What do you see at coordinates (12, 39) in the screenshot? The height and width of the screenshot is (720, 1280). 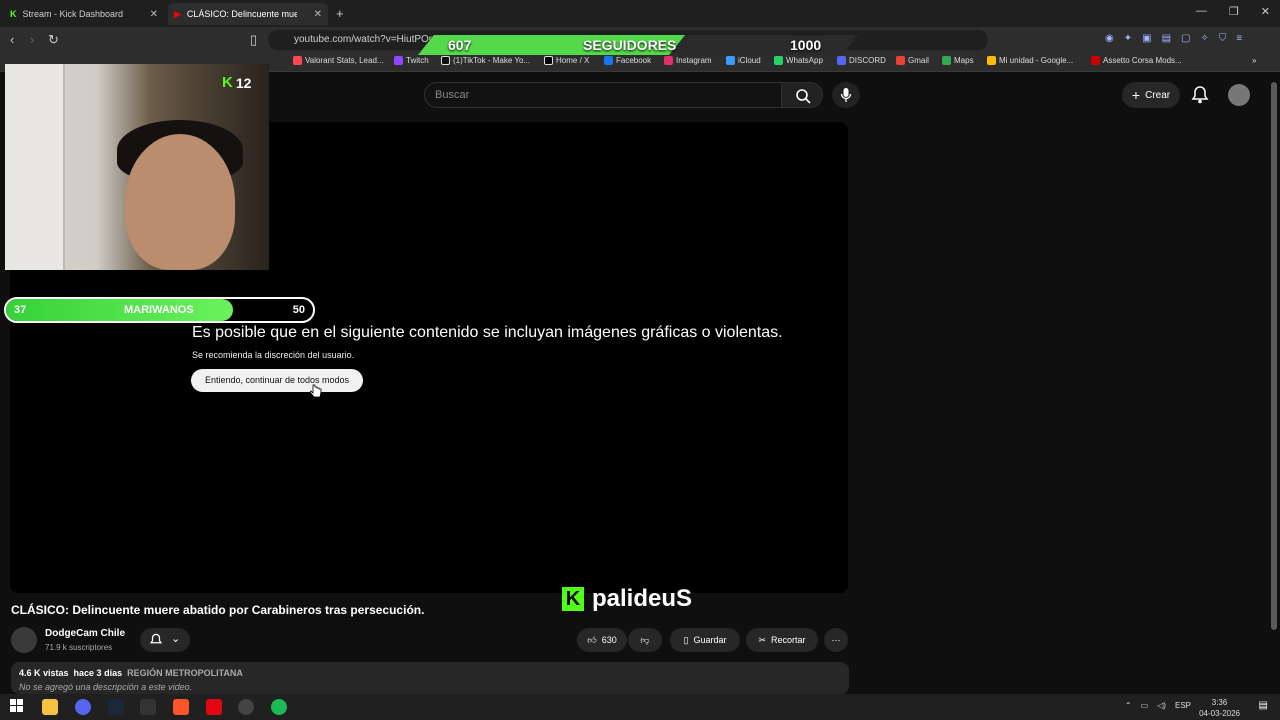 I see `back-icon: ‹` at bounding box center [12, 39].